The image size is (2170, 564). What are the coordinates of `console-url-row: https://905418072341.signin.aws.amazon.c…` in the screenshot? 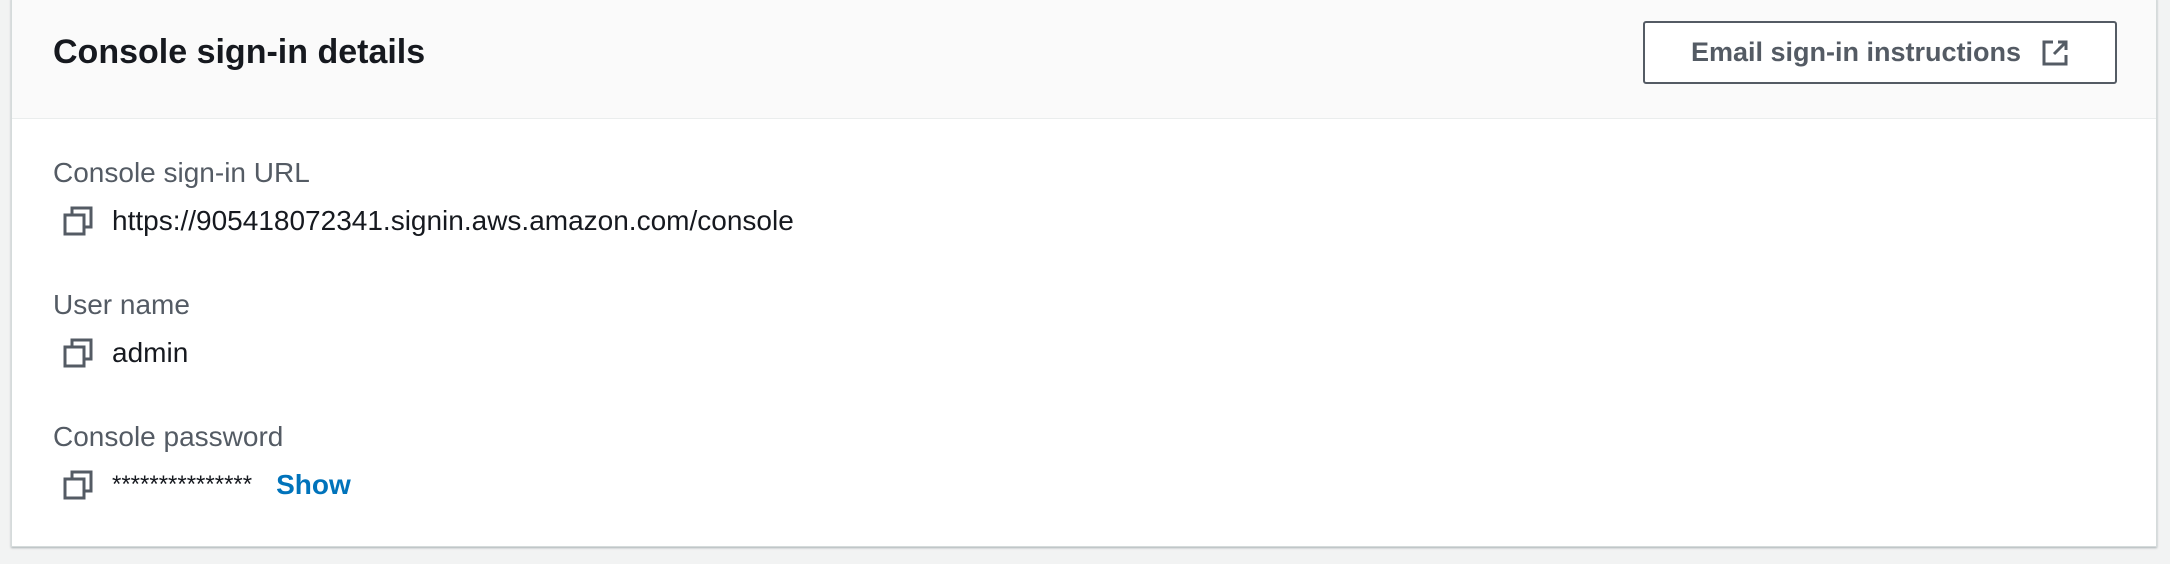 It's located at (423, 221).